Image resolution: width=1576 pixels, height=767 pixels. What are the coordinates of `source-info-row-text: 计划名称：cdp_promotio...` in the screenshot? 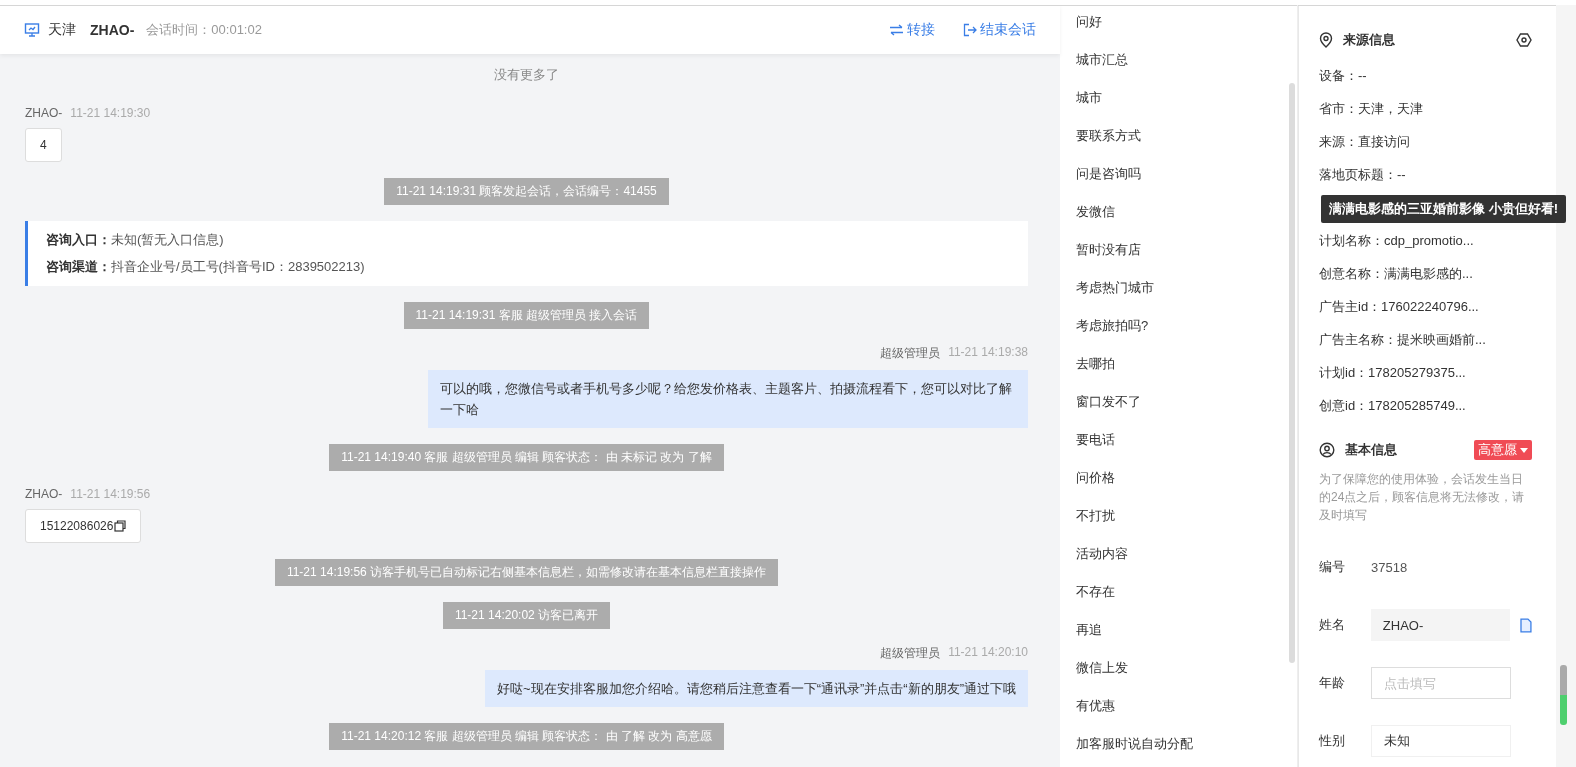 It's located at (1397, 241).